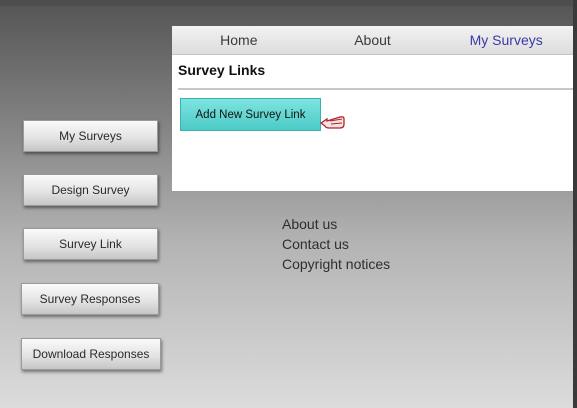 The image size is (577, 408). I want to click on nav-tab-my-surveys: My Surveys, so click(506, 40).